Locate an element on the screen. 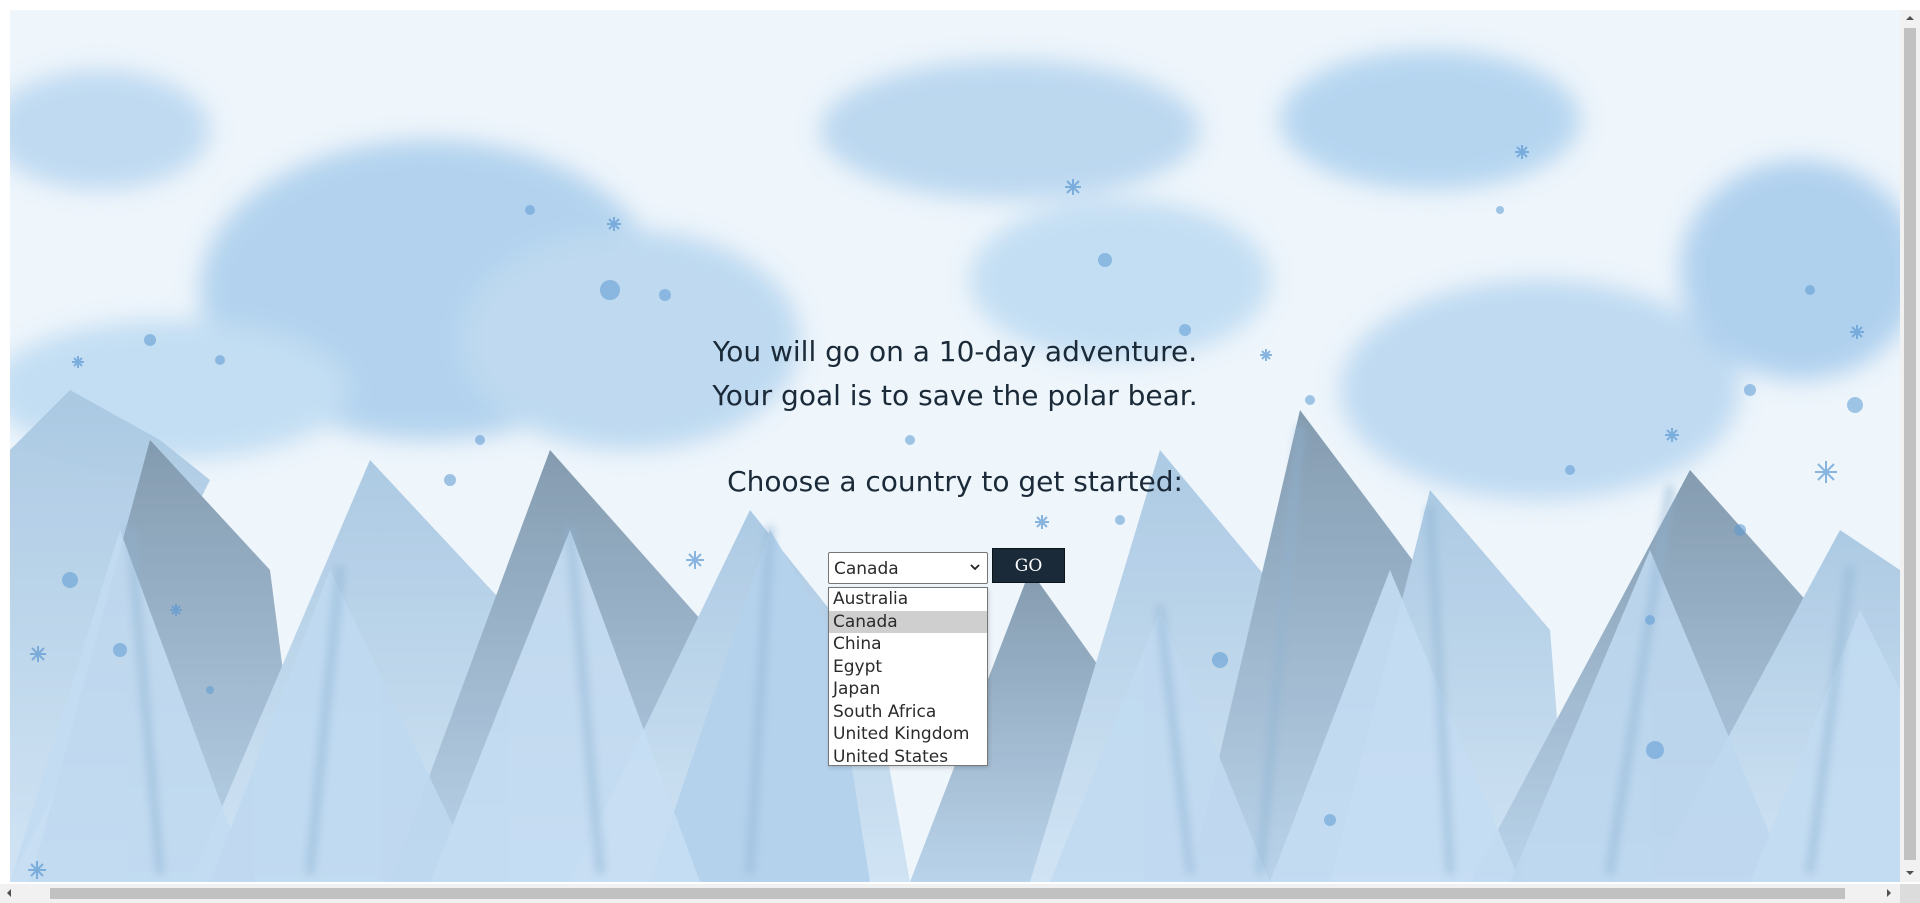 The image size is (1920, 903). chevron-down-icon is located at coordinates (975, 567).